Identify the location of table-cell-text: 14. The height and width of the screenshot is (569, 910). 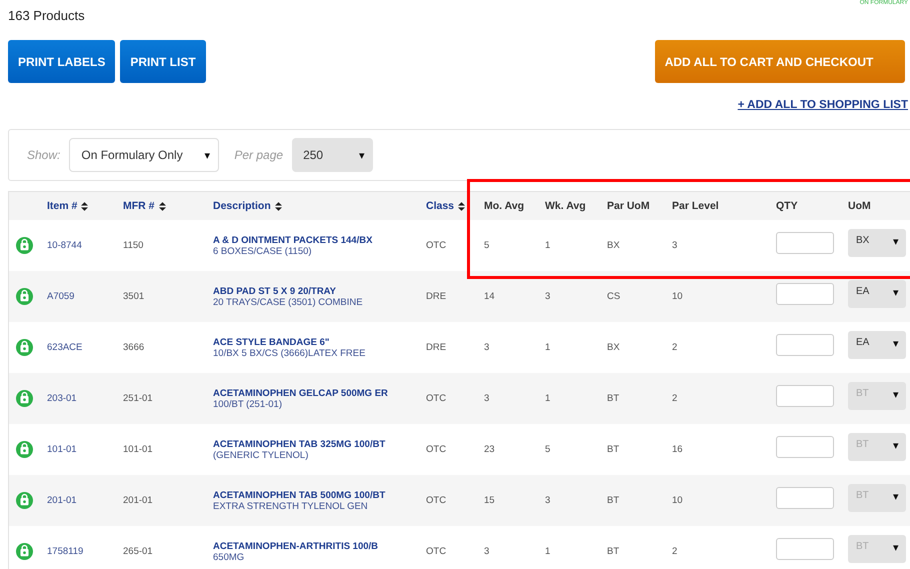
(490, 296).